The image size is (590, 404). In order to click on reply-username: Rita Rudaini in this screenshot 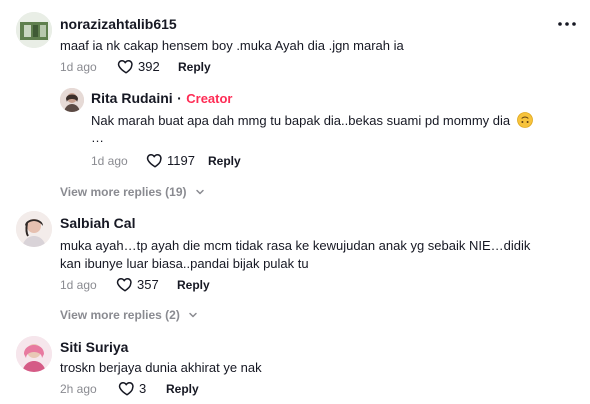, I will do `click(132, 98)`.